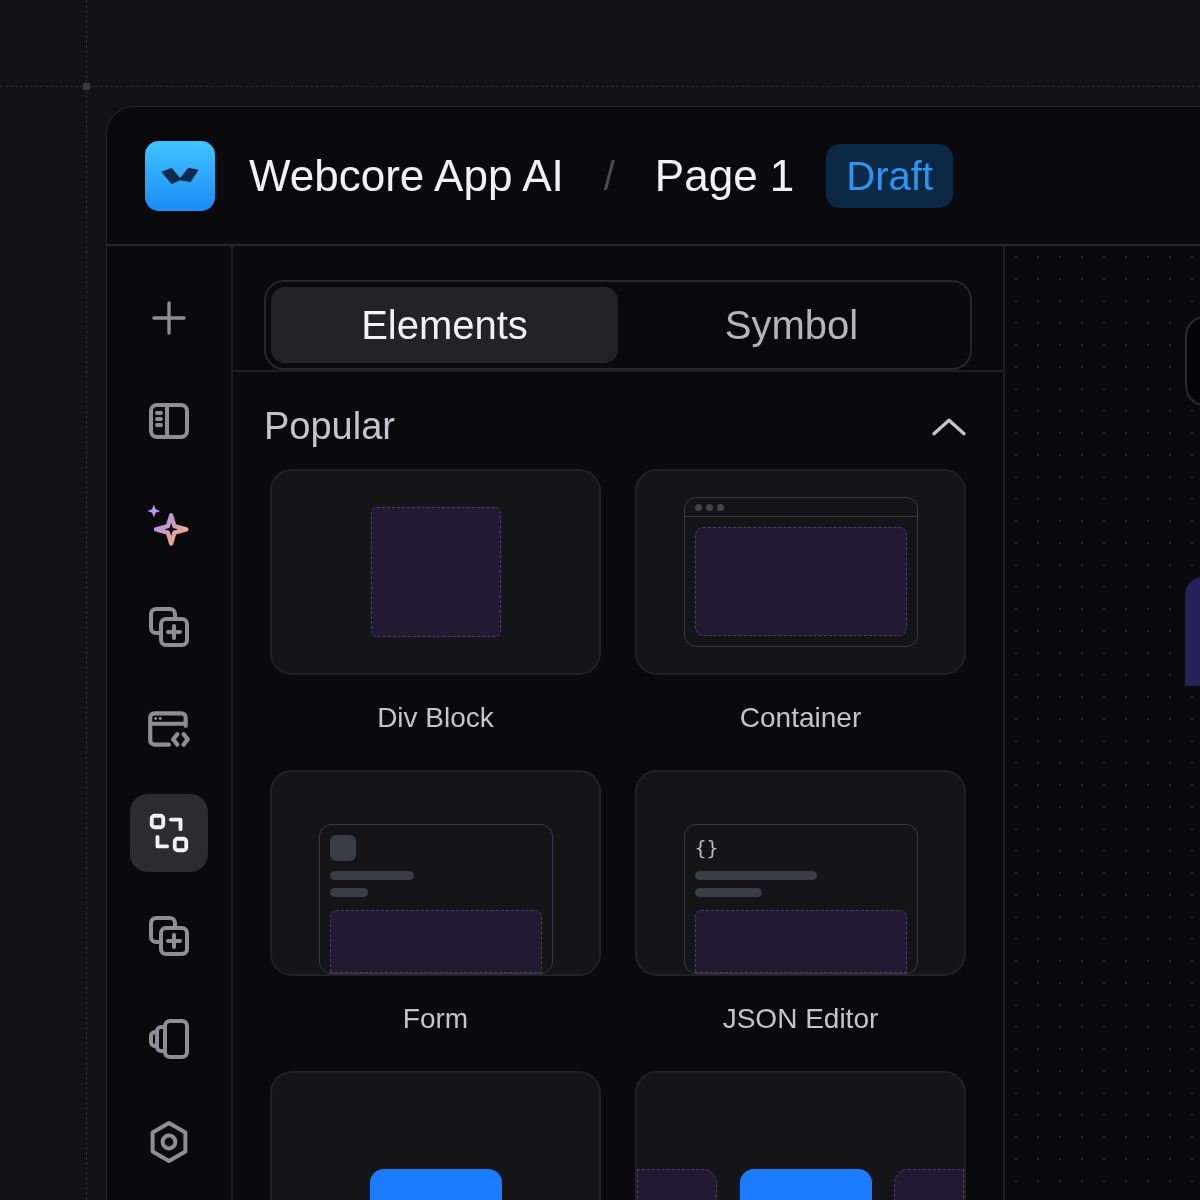 Image resolution: width=1200 pixels, height=1200 pixels. Describe the element at coordinates (791, 325) in the screenshot. I see `tab: Symbol` at that location.